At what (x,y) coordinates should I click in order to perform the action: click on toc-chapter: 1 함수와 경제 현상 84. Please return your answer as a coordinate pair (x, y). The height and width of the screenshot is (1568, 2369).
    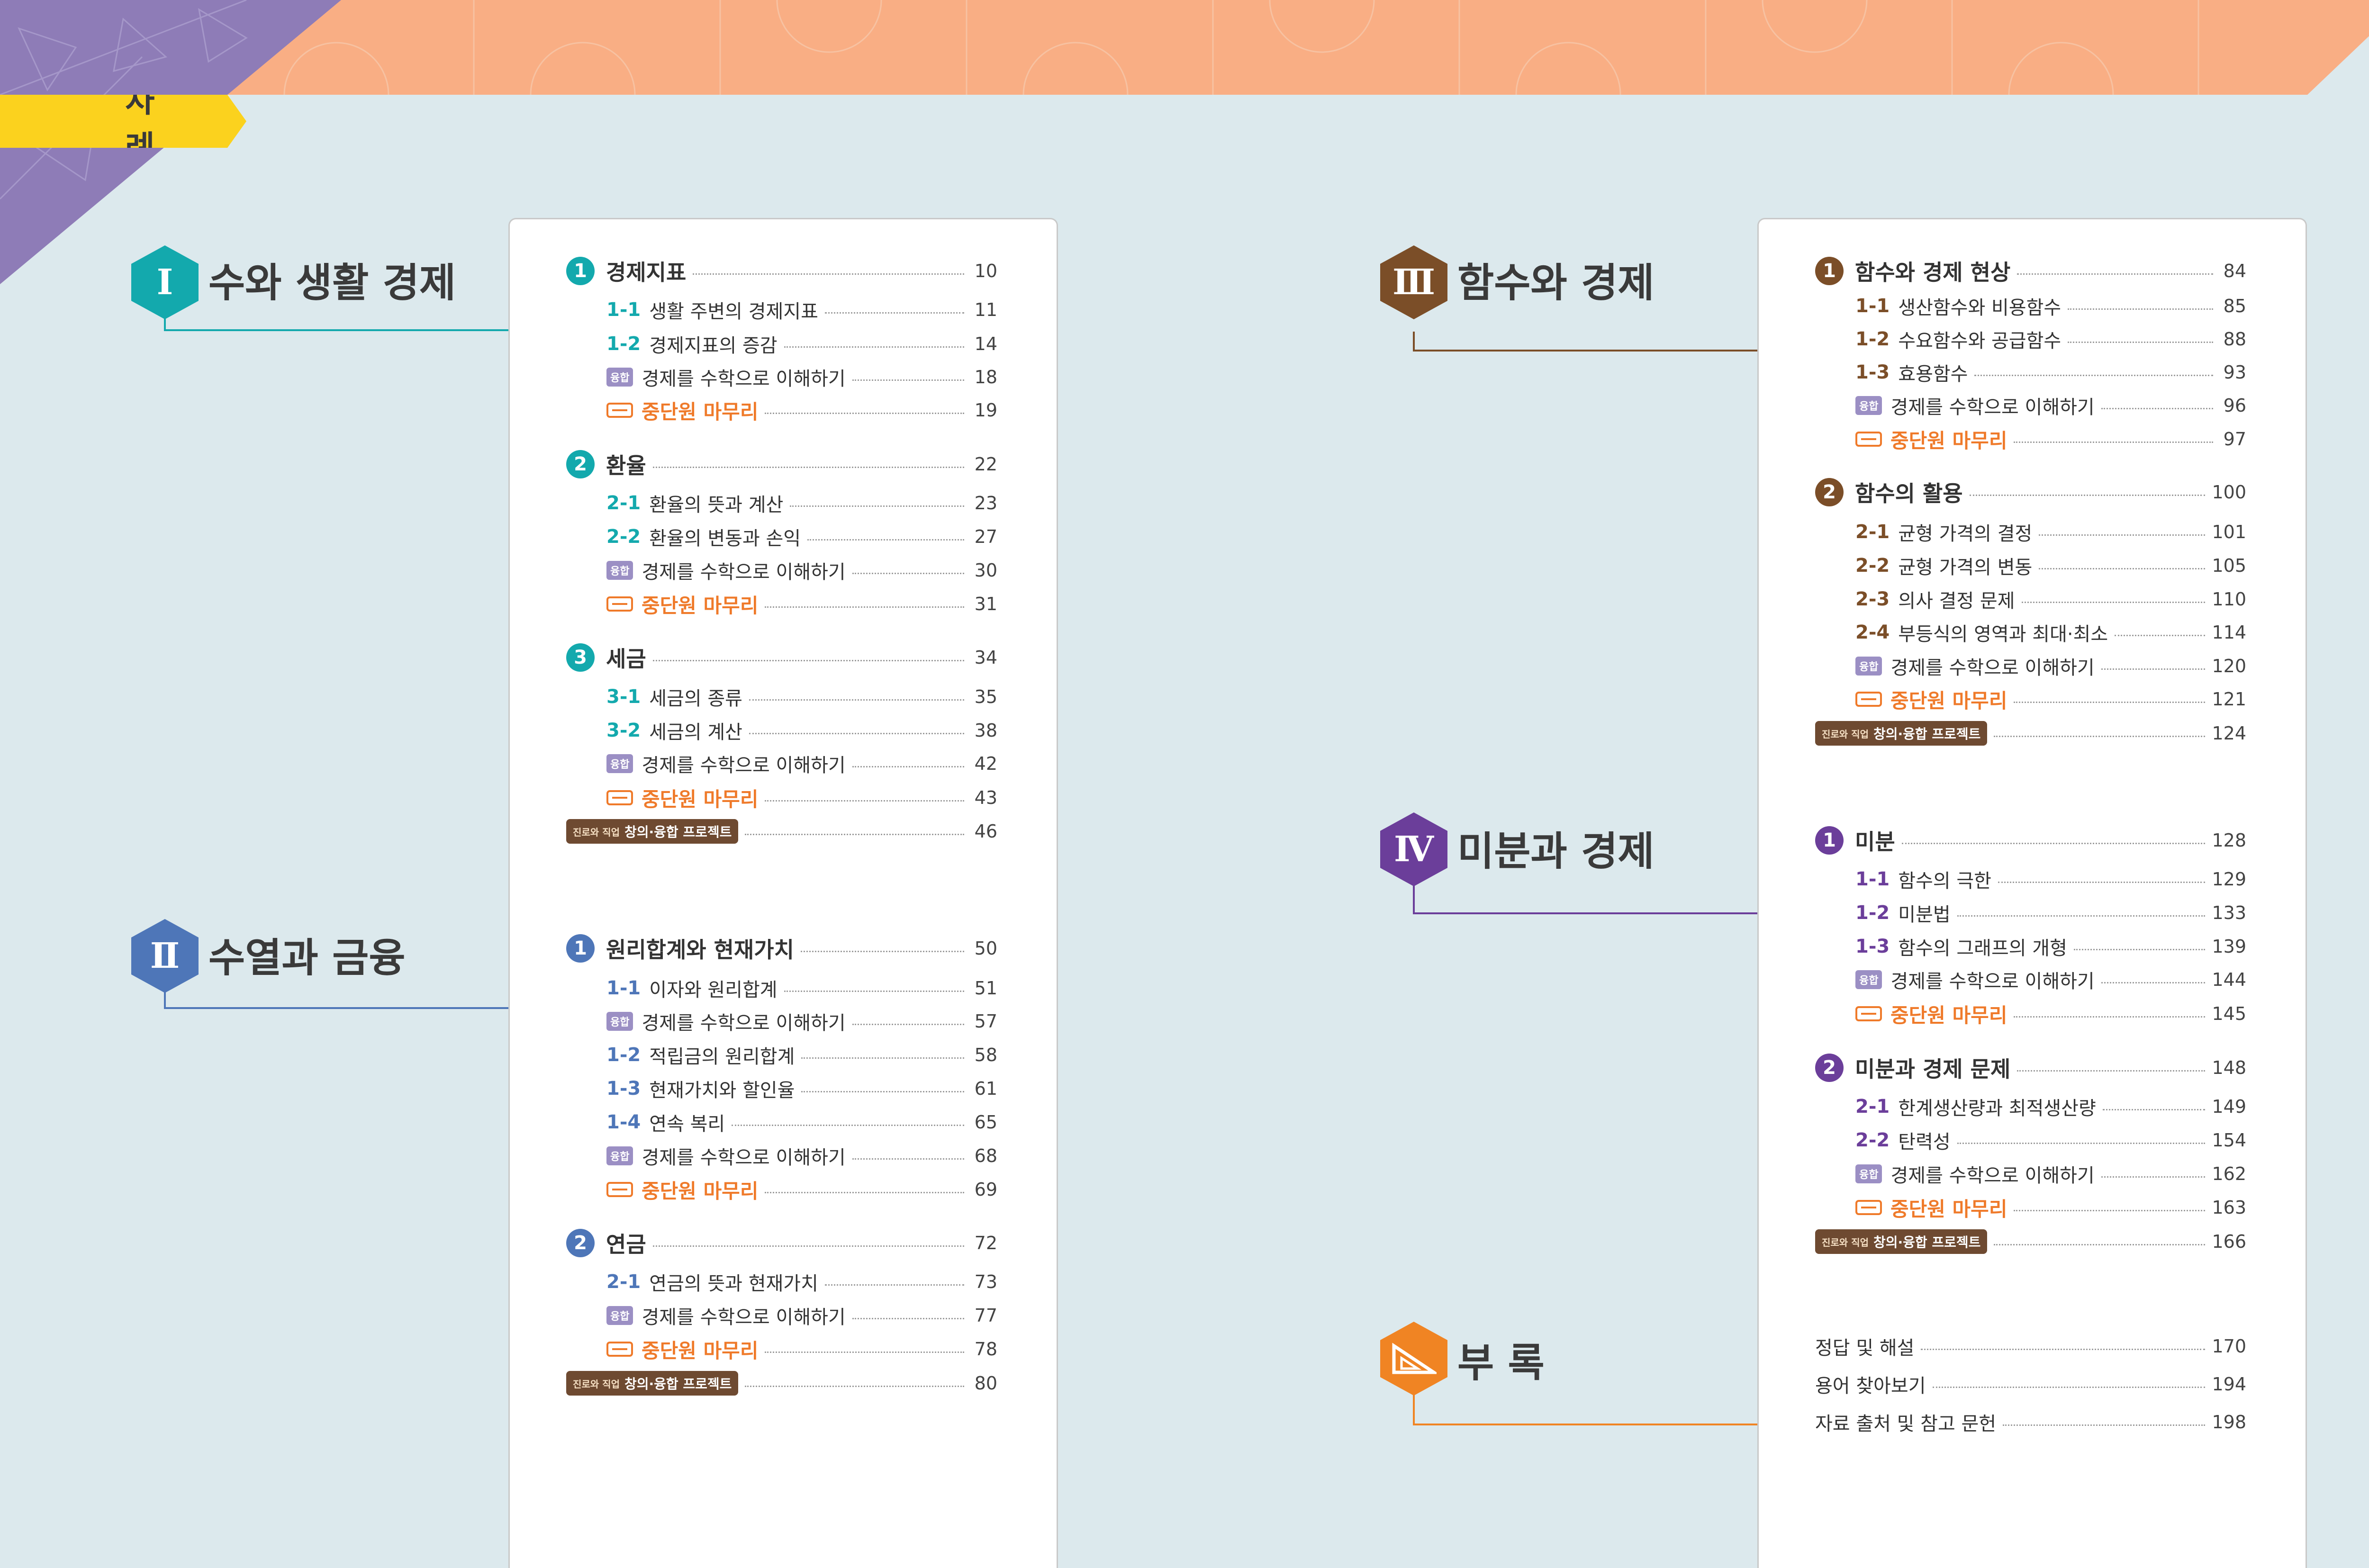
    Looking at the image, I should click on (2030, 271).